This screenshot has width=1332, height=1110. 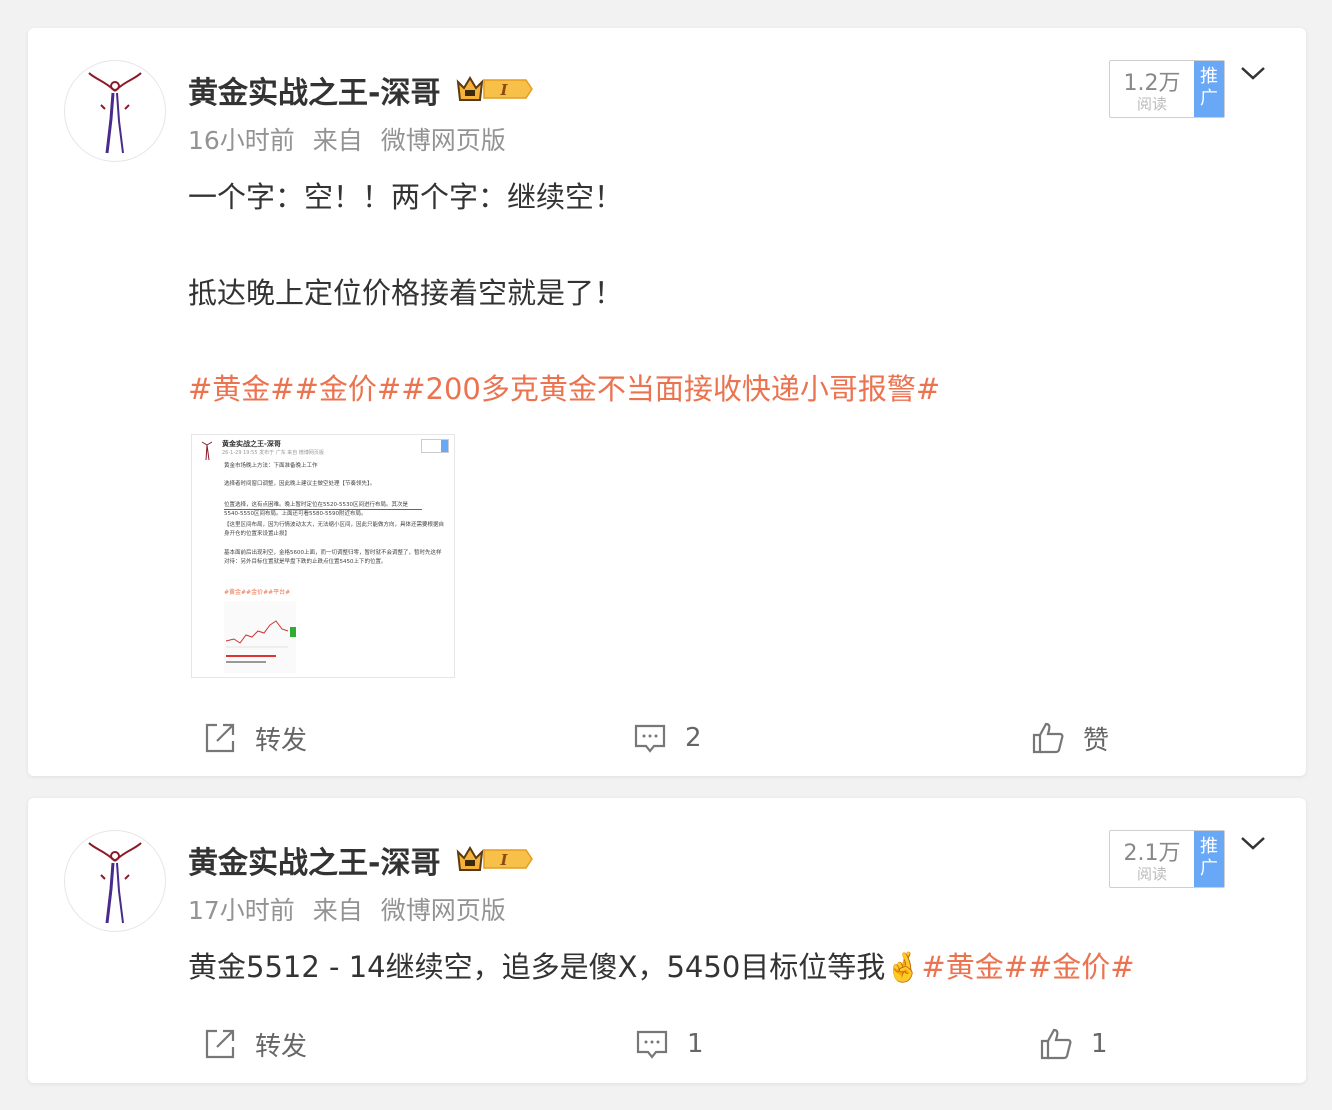 What do you see at coordinates (273, 453) in the screenshot?
I see `thumbnail-meta: 26-1-29 19:55 发布于 广东 来自 微博网页版` at bounding box center [273, 453].